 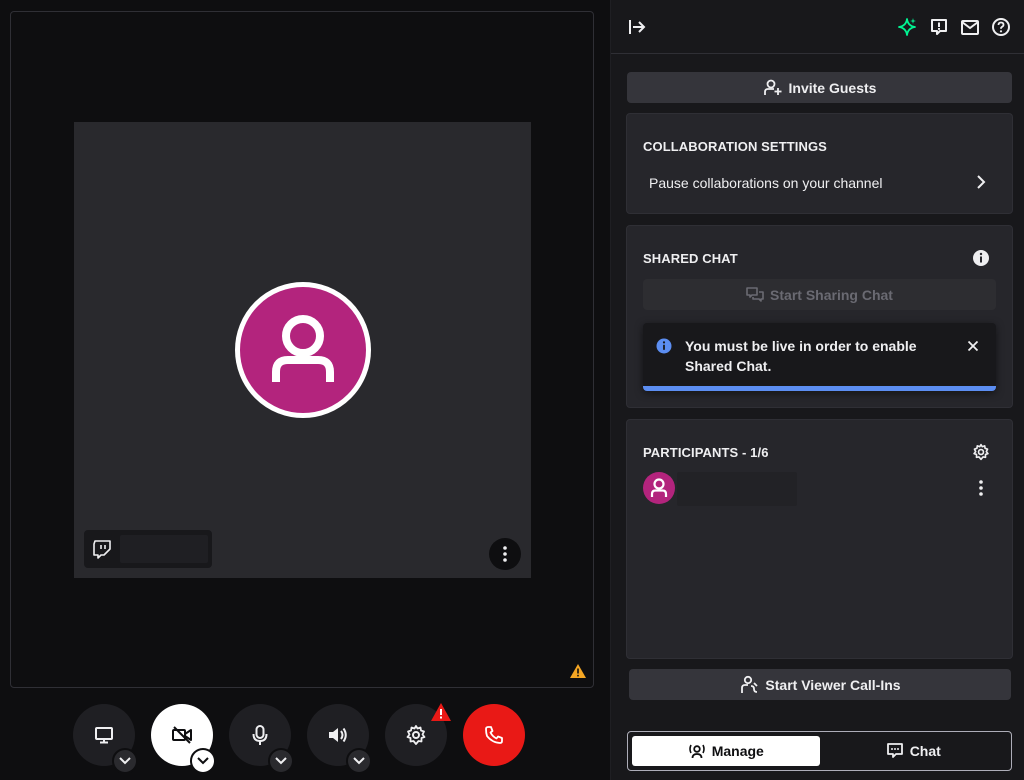 What do you see at coordinates (894, 750) in the screenshot?
I see `chat-bubble-icon` at bounding box center [894, 750].